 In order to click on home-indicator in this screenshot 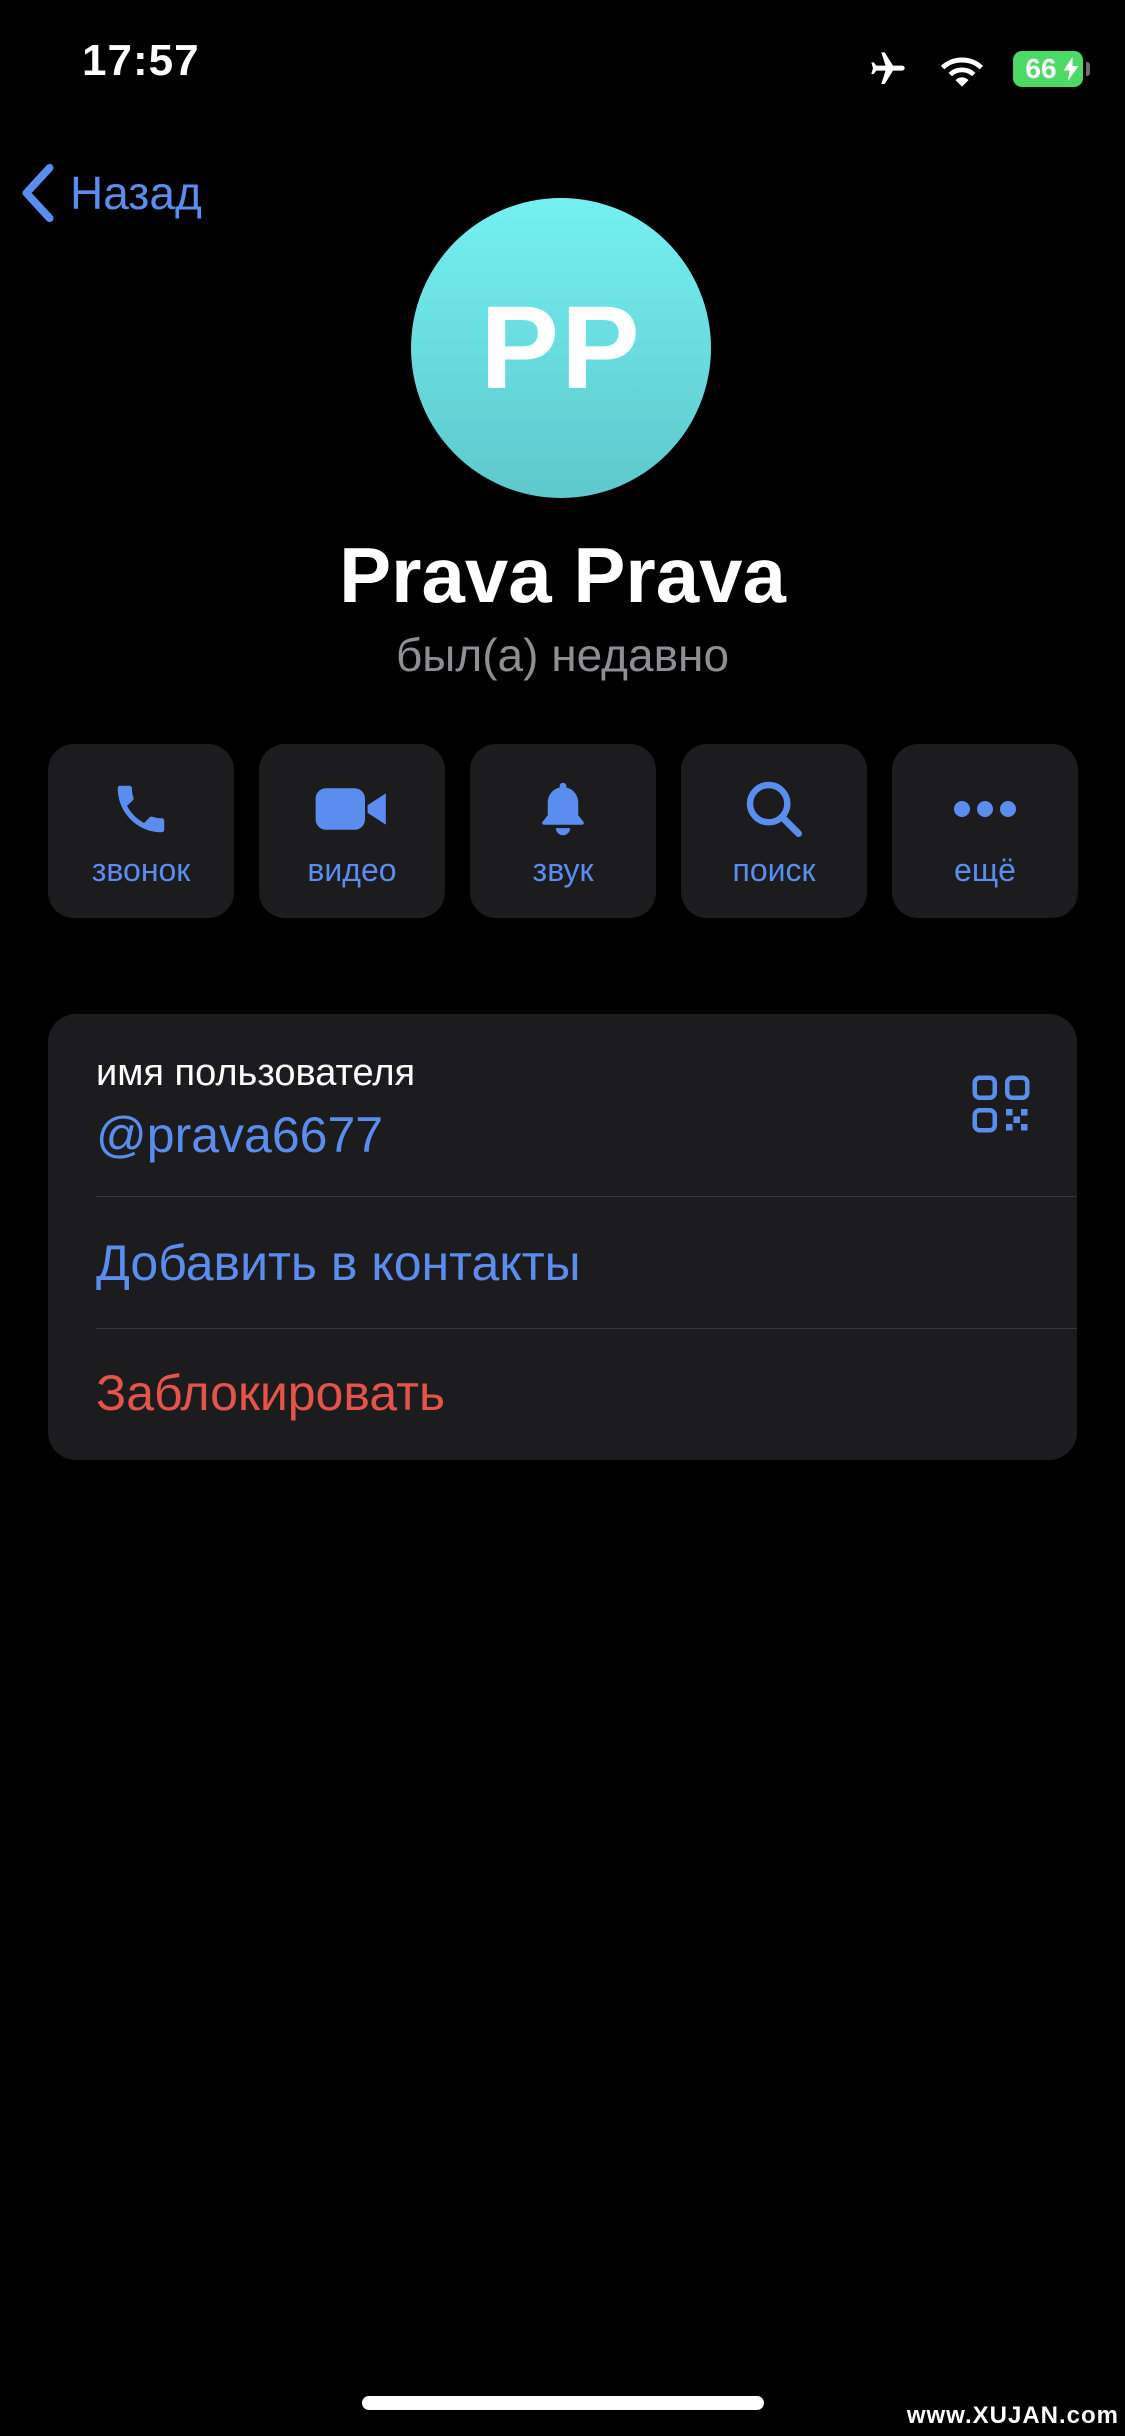, I will do `click(563, 2403)`.